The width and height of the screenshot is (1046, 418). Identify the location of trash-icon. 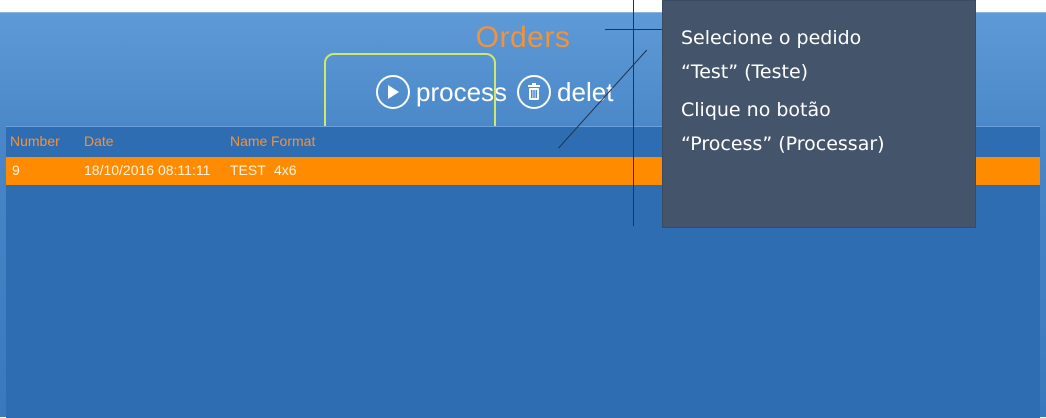
(534, 92).